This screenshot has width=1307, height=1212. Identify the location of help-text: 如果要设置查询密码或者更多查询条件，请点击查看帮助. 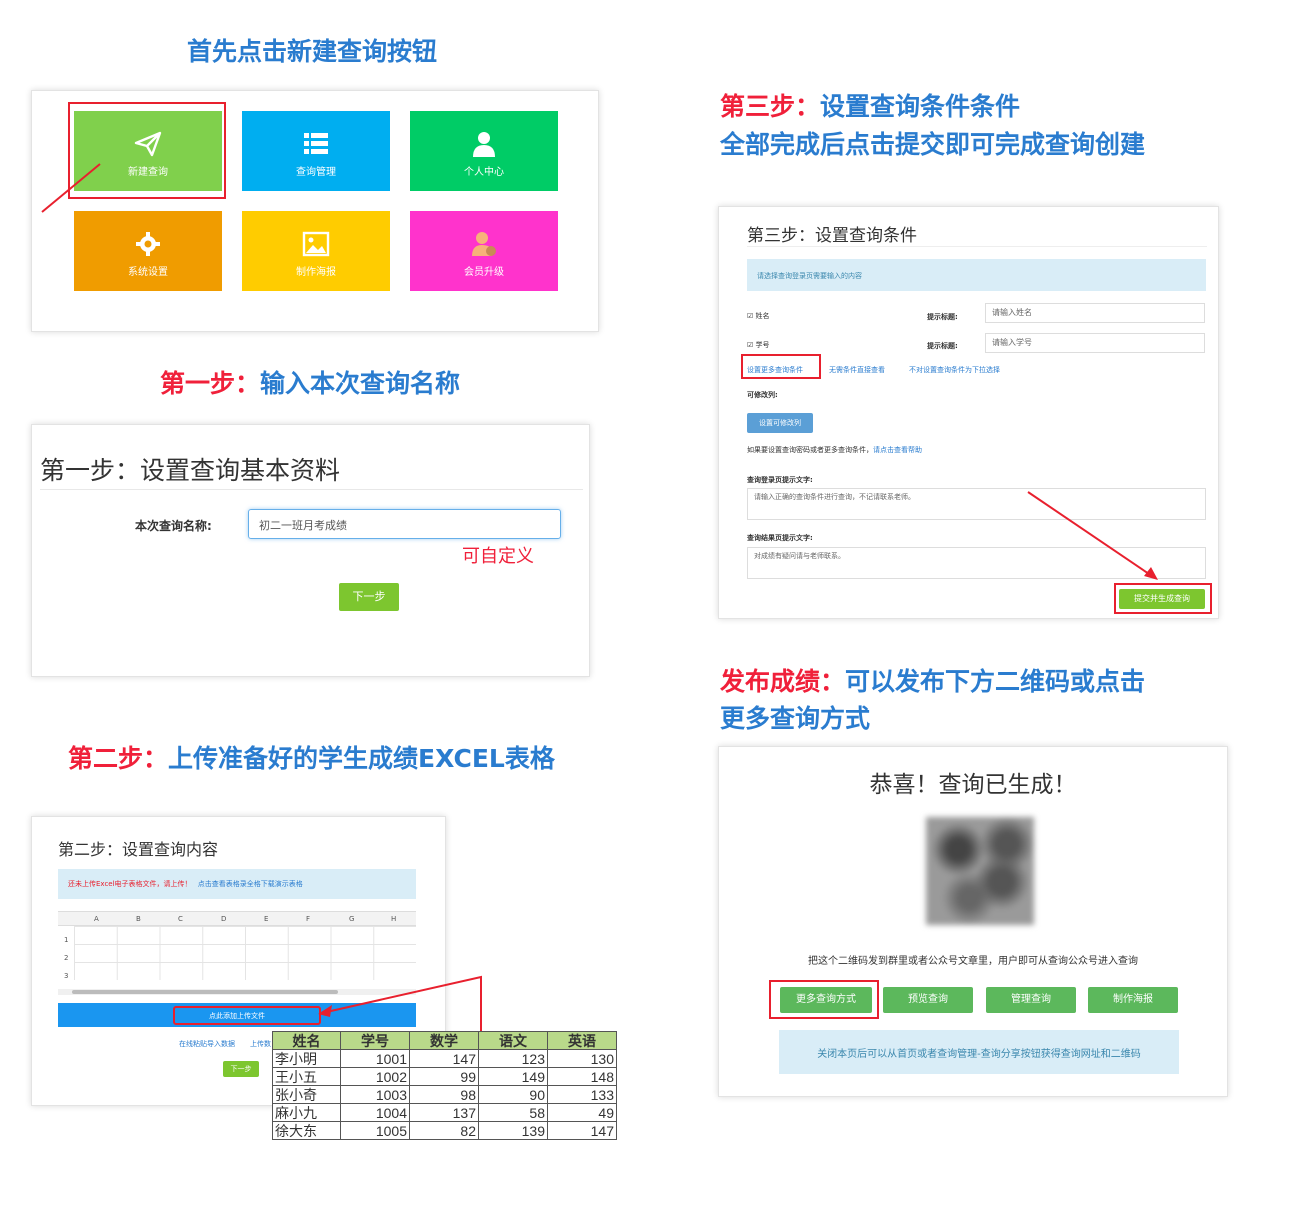
(834, 450).